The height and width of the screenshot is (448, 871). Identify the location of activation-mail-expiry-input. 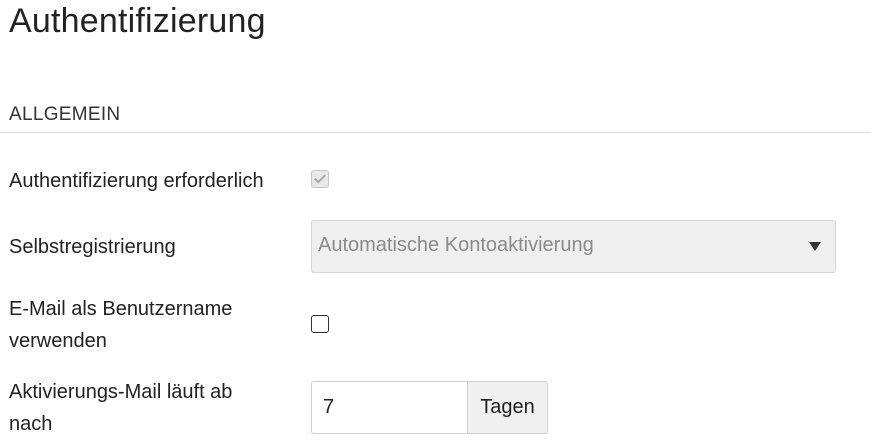
(389, 407).